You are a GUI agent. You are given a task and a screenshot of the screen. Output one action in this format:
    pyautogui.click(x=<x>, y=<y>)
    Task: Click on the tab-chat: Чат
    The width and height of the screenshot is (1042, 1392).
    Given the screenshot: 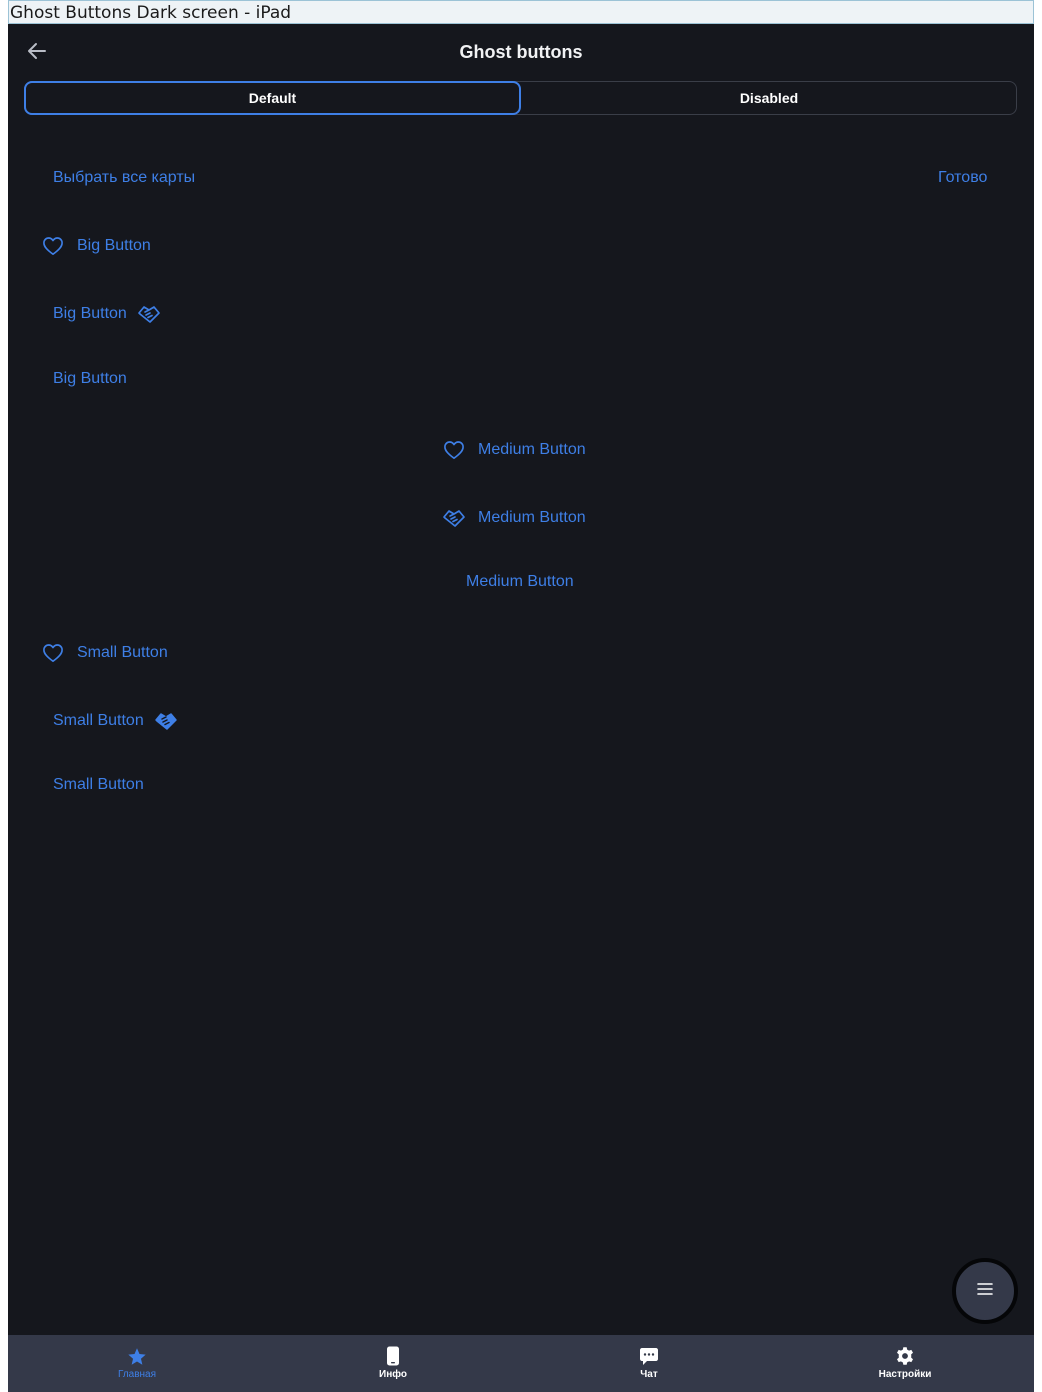 What is the action you would take?
    pyautogui.click(x=649, y=1363)
    